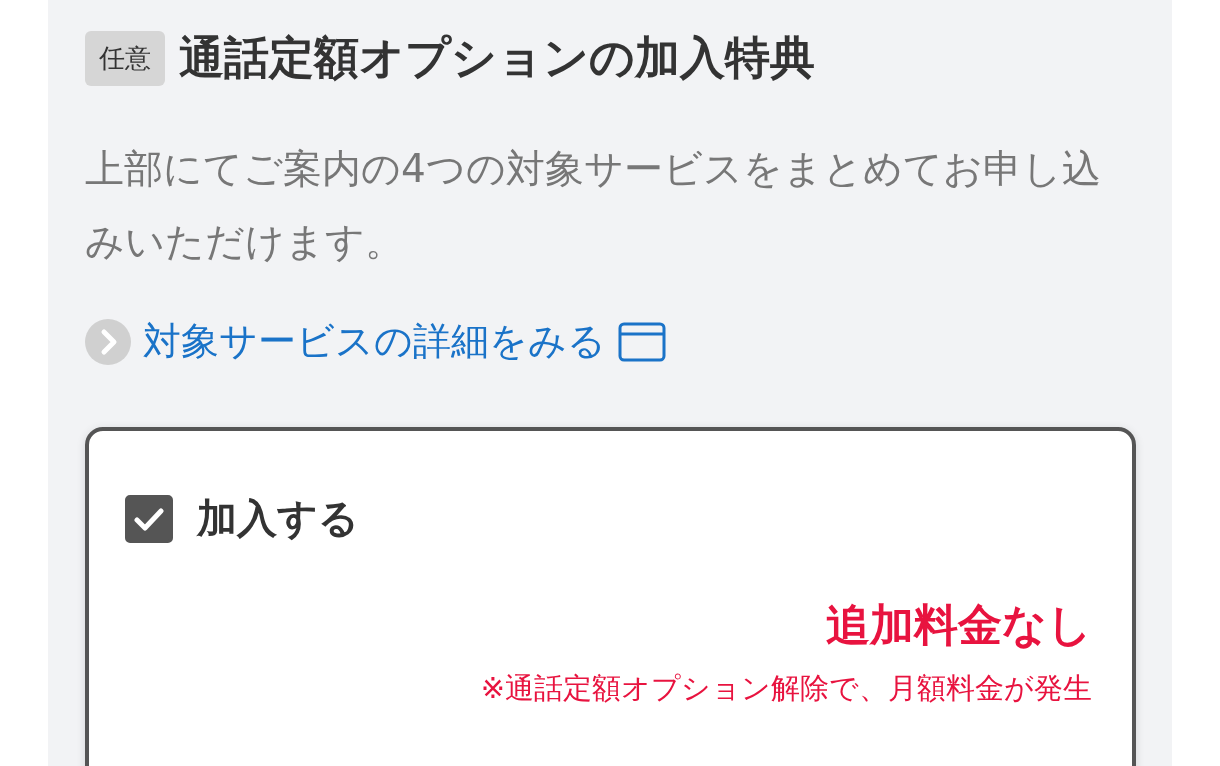 This screenshot has height=766, width=1220. Describe the element at coordinates (108, 341) in the screenshot. I see `chevron-circle-icon` at that location.